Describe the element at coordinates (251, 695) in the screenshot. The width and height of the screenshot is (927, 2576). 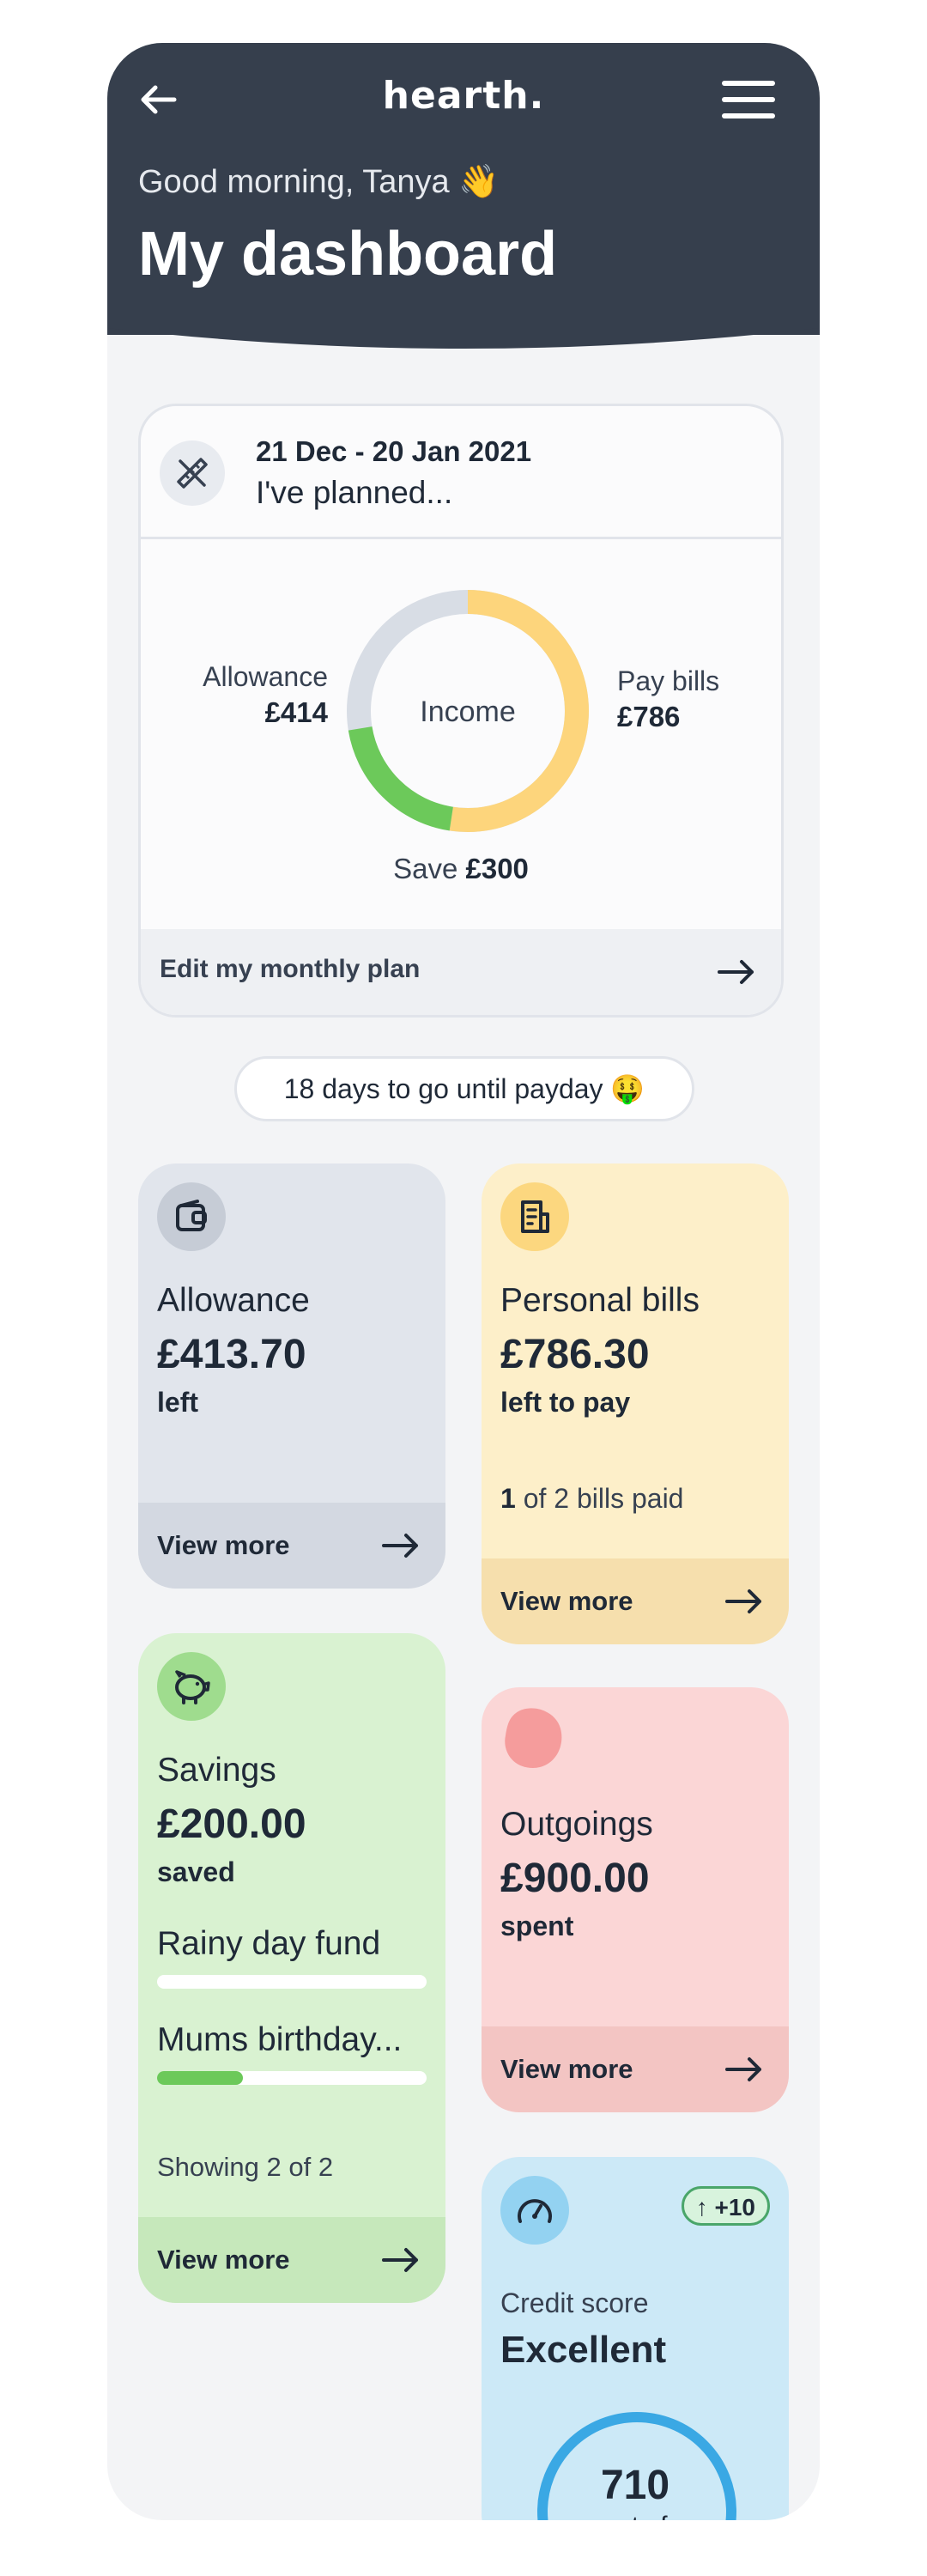
I see `allowance-plan-label: Allowance £414` at that location.